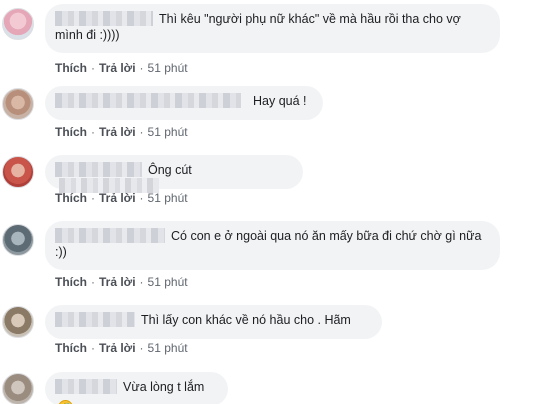 The width and height of the screenshot is (541, 404). What do you see at coordinates (170, 170) in the screenshot?
I see `comment-text: Ông cút` at bounding box center [170, 170].